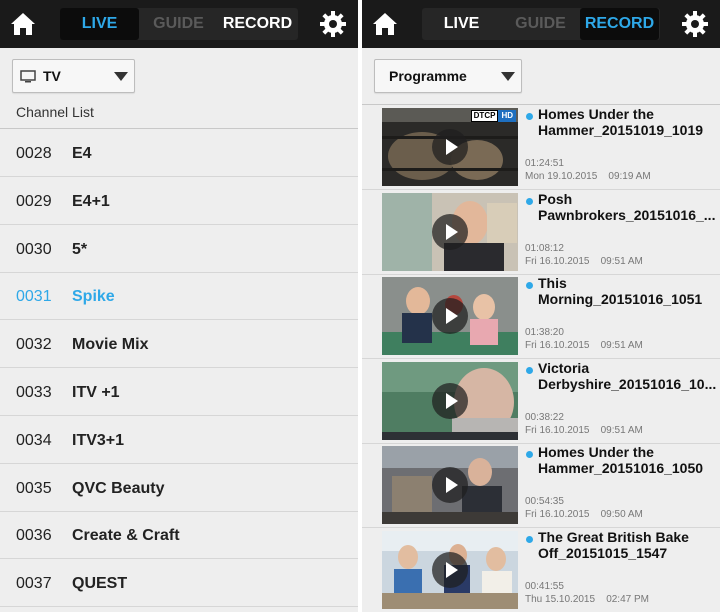  What do you see at coordinates (621, 514) in the screenshot?
I see `recording-time: 09:50 AM` at bounding box center [621, 514].